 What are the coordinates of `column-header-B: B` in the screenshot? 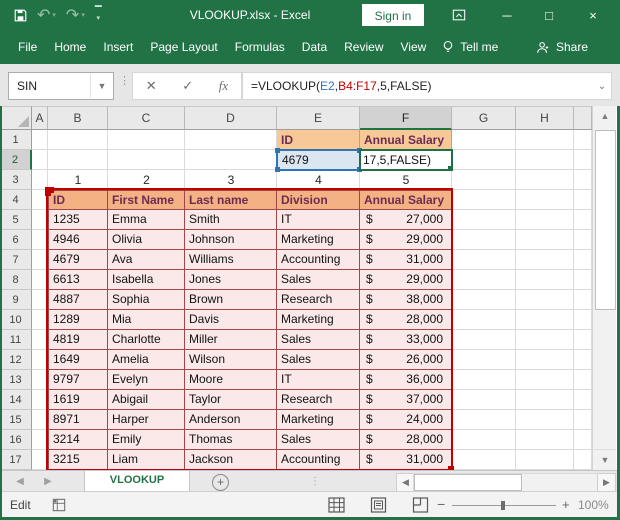 It's located at (78, 118).